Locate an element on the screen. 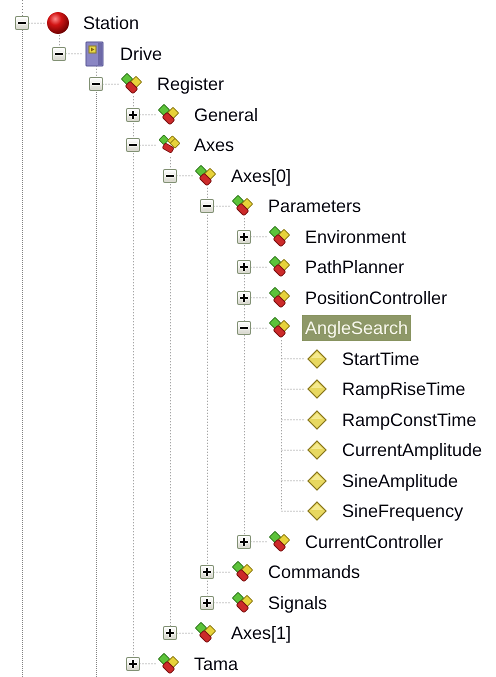 Image resolution: width=496 pixels, height=677 pixels. tree-item: SineFrequency is located at coordinates (402, 511).